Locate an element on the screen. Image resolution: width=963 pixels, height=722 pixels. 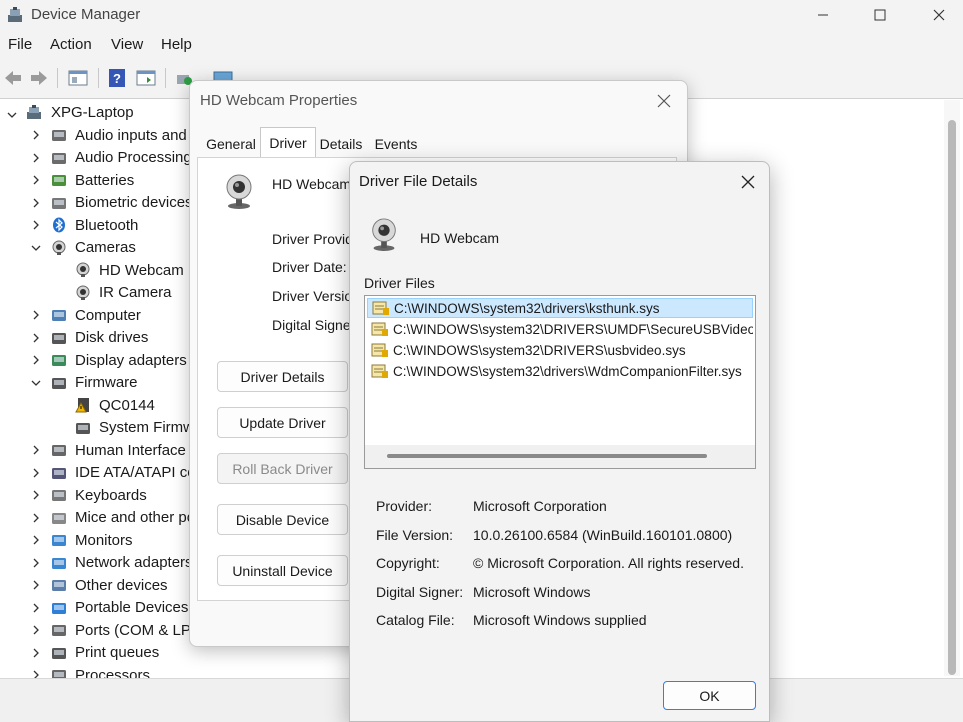
audio-icon is located at coordinates (59, 135).